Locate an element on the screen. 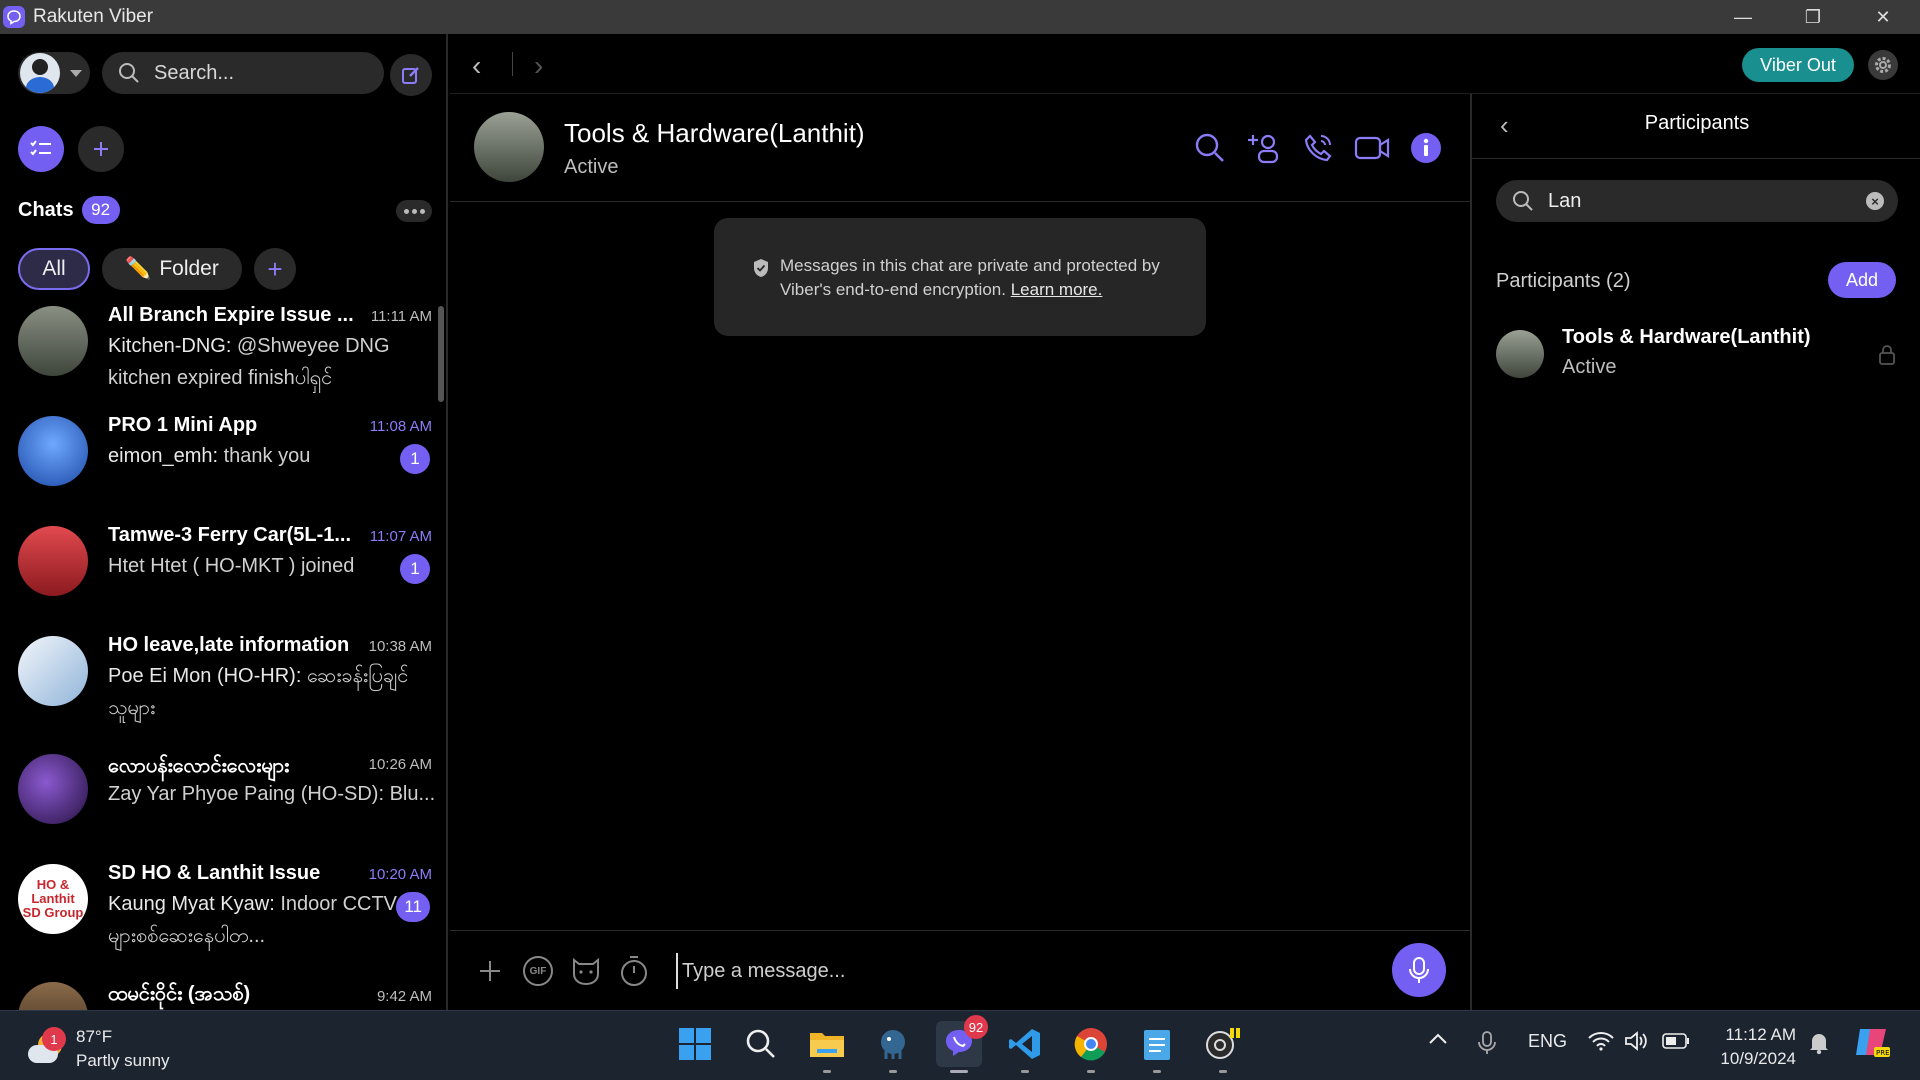 This screenshot has height=1080, width=1920. filter-folder-label: Folder is located at coordinates (189, 268).